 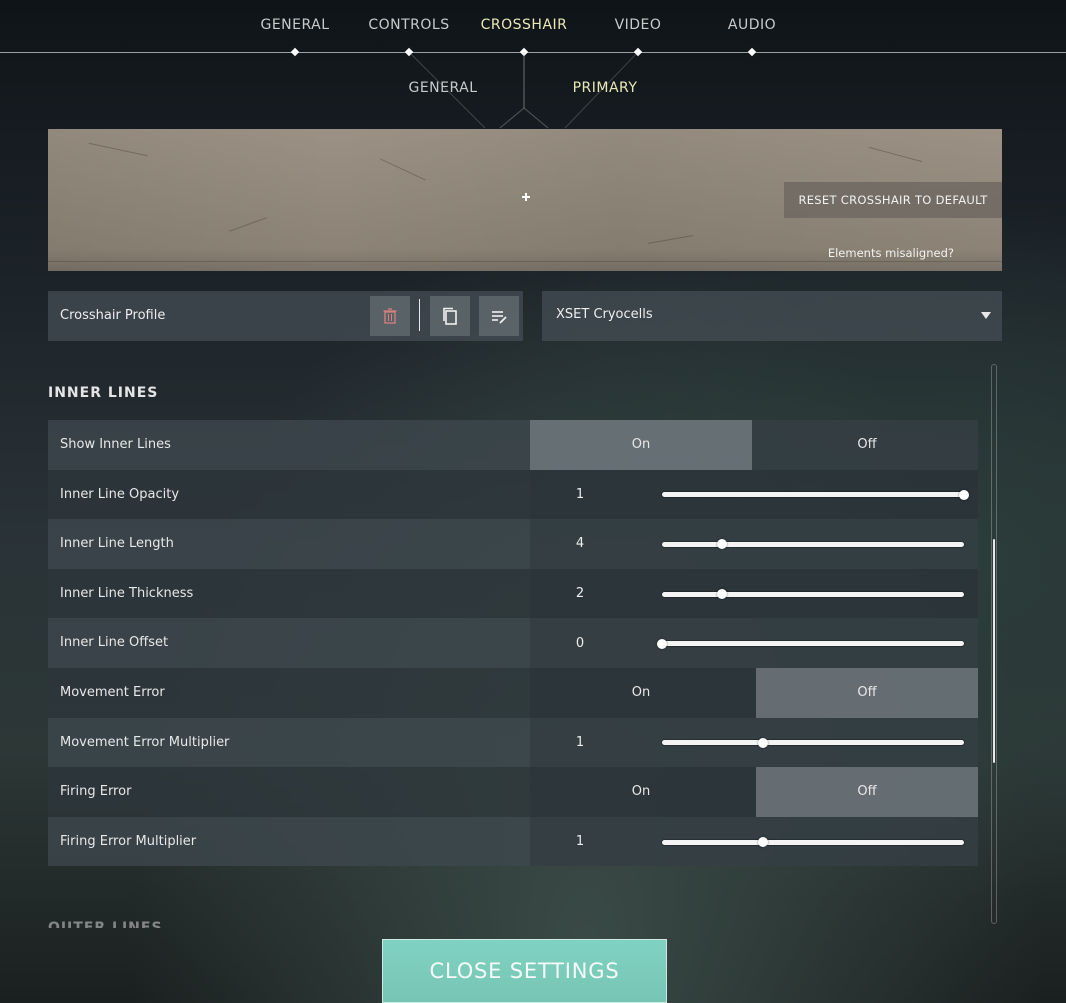 What do you see at coordinates (513, 742) in the screenshot?
I see `setting-movement-error-multiplier: Movement Error Multiplier 1` at bounding box center [513, 742].